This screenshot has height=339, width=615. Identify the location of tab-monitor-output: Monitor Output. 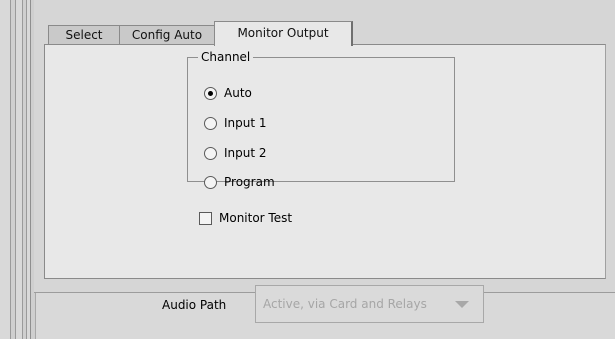
(283, 33).